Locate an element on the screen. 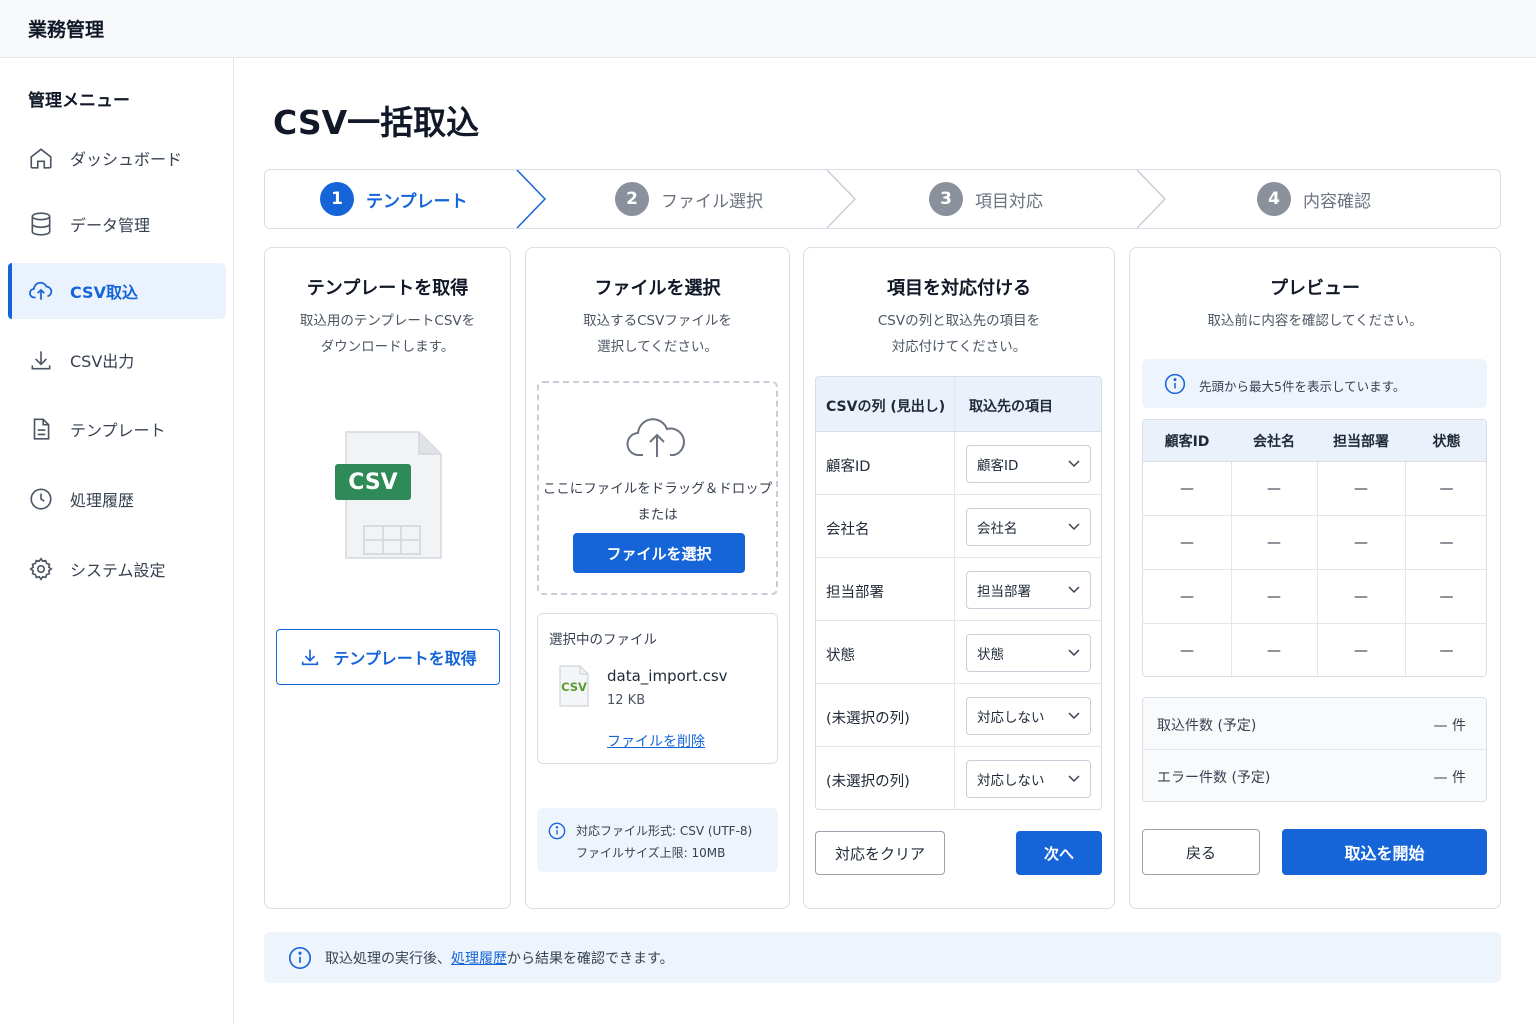 The image size is (1536, 1024). document-icon is located at coordinates (41, 429).